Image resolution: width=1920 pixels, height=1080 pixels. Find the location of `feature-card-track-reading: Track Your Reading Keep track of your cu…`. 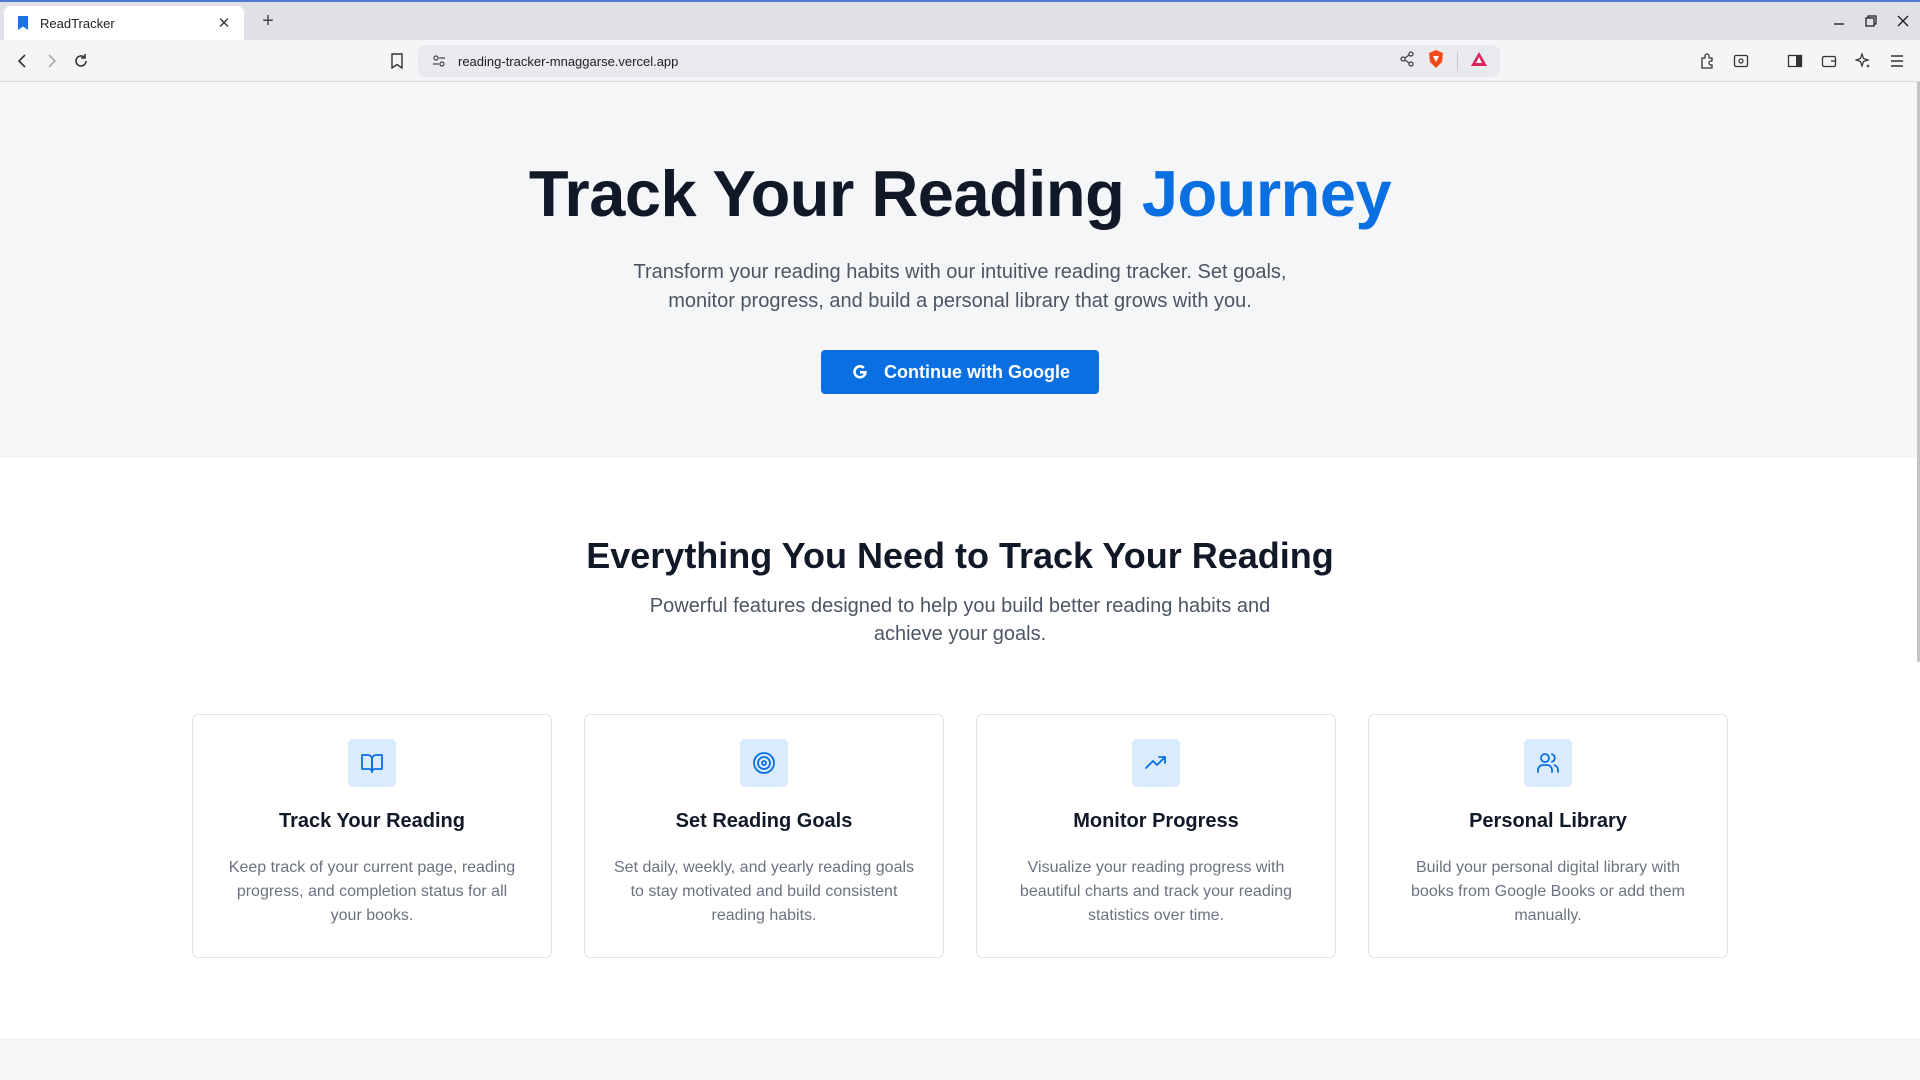

feature-card-track-reading: Track Your Reading Keep track of your cu… is located at coordinates (372, 836).